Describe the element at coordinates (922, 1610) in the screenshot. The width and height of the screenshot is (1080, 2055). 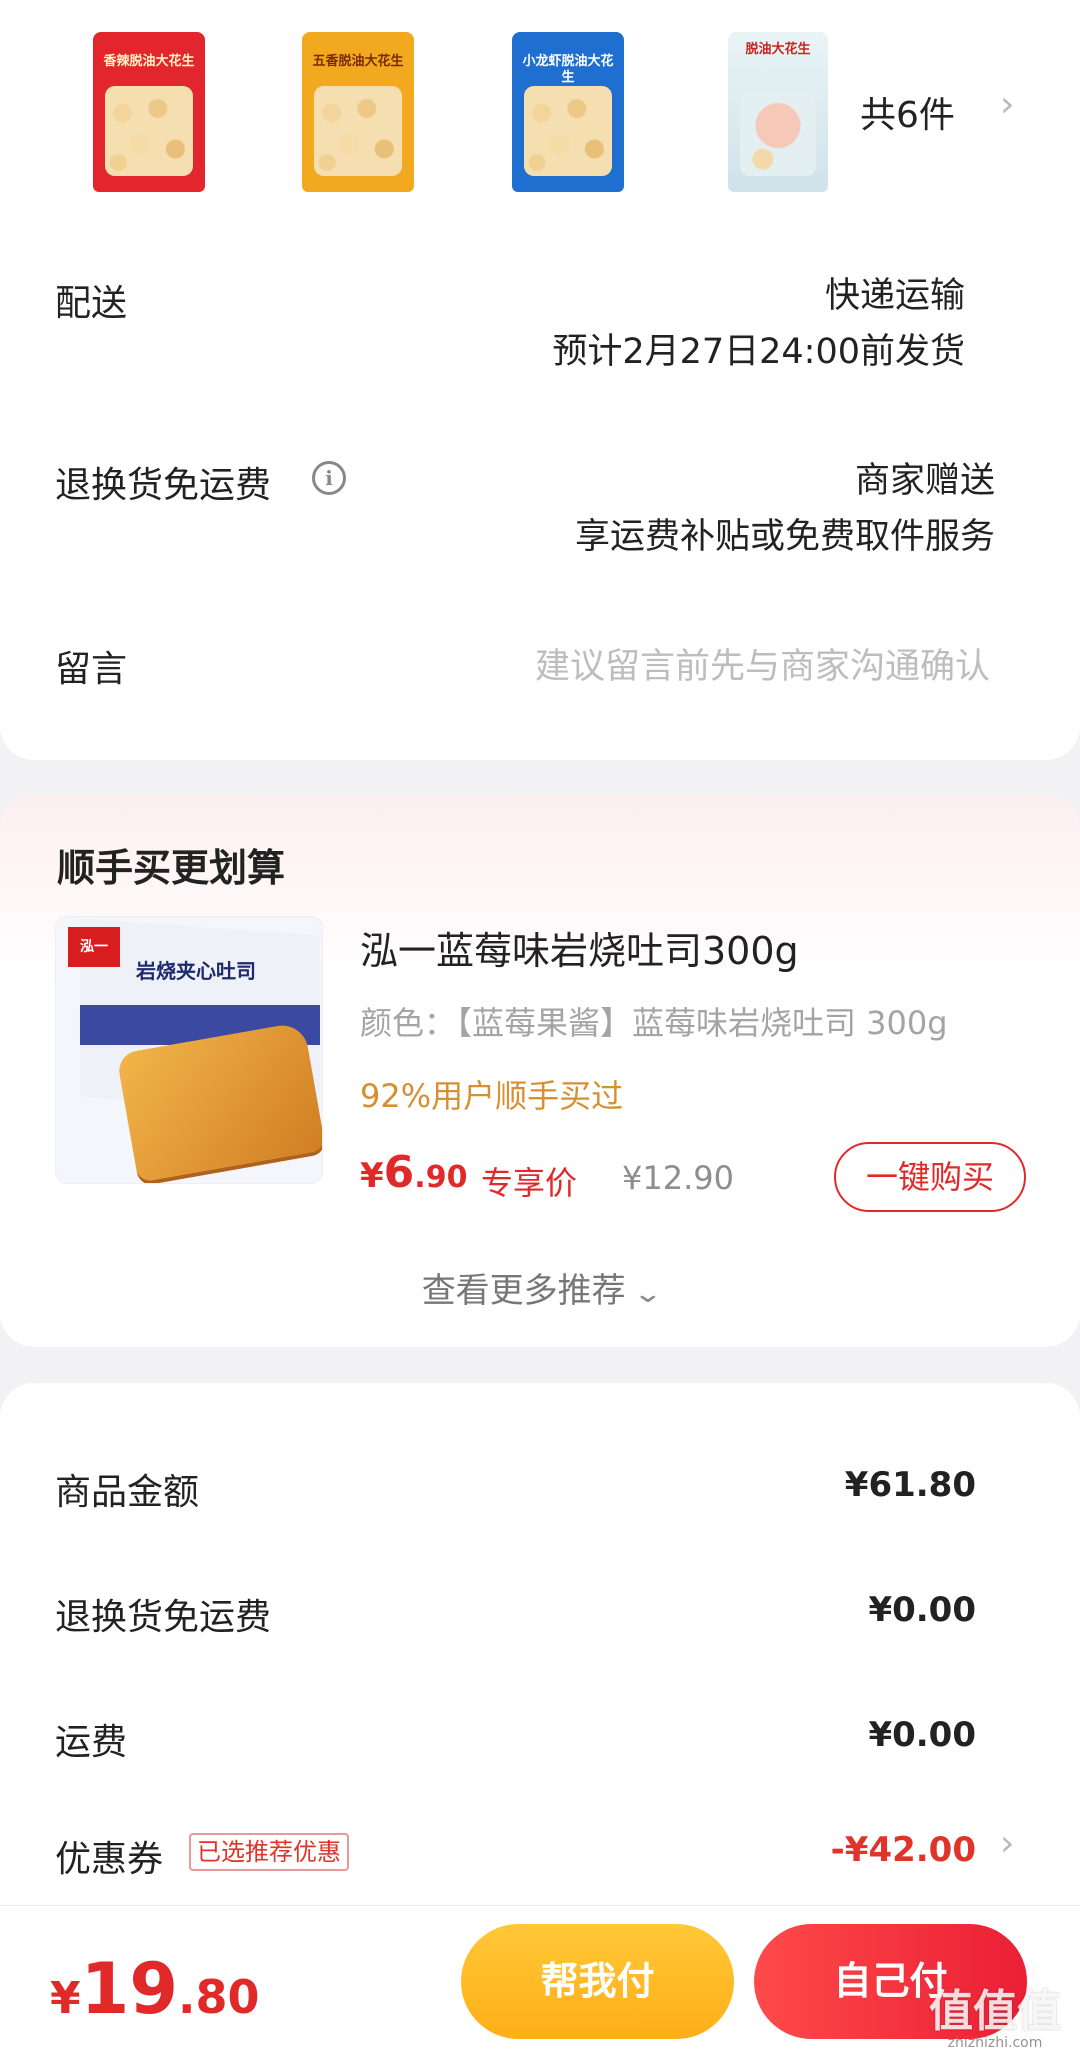
I see `return-fee-value: ¥0.00` at that location.